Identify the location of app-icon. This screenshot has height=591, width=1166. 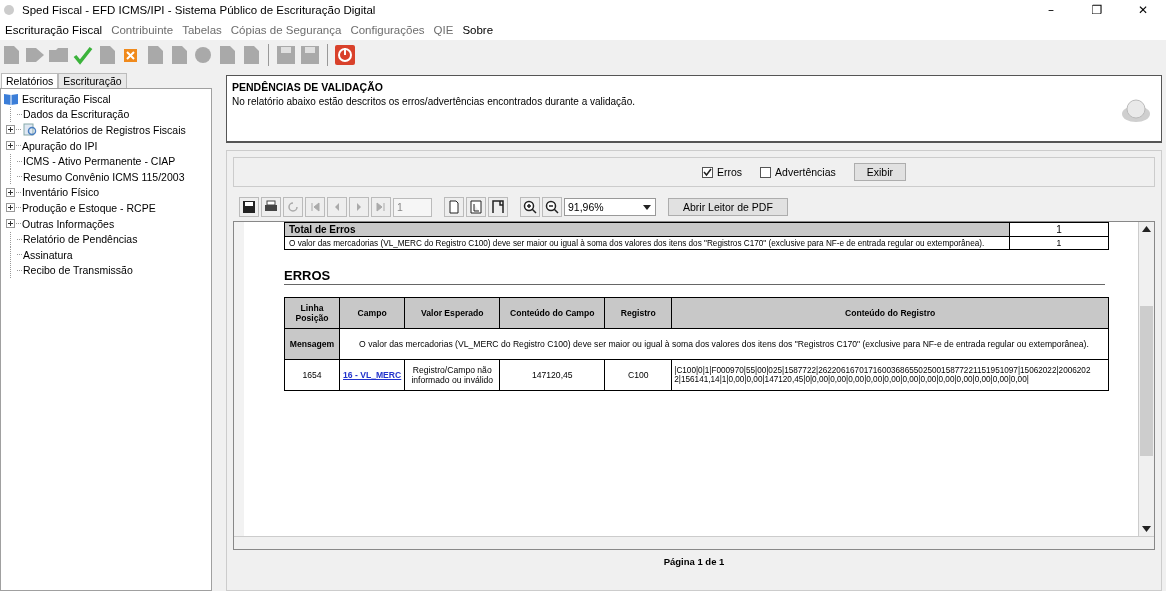
(9, 10).